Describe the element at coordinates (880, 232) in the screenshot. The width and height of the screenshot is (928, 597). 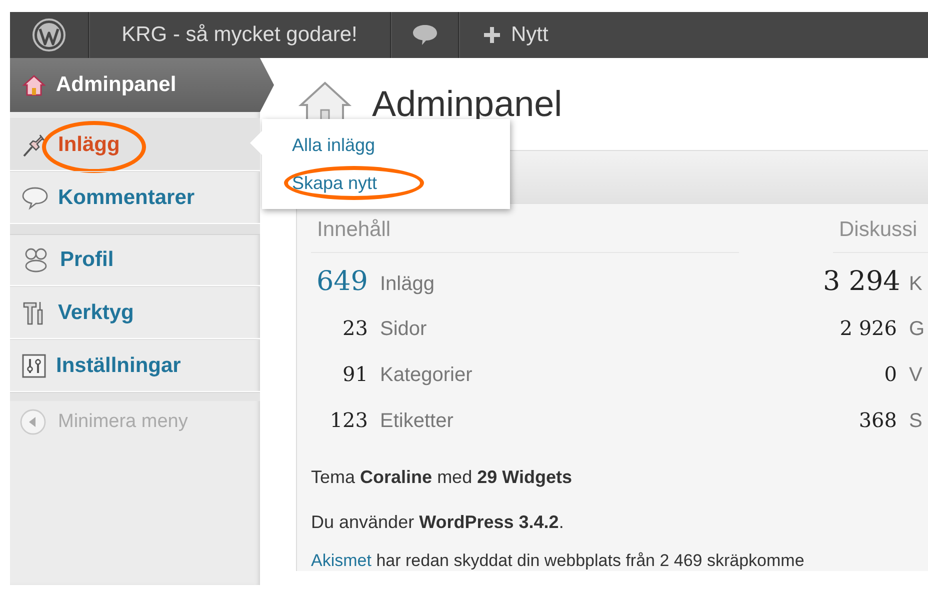
I see `section-heading: Diskussi` at that location.